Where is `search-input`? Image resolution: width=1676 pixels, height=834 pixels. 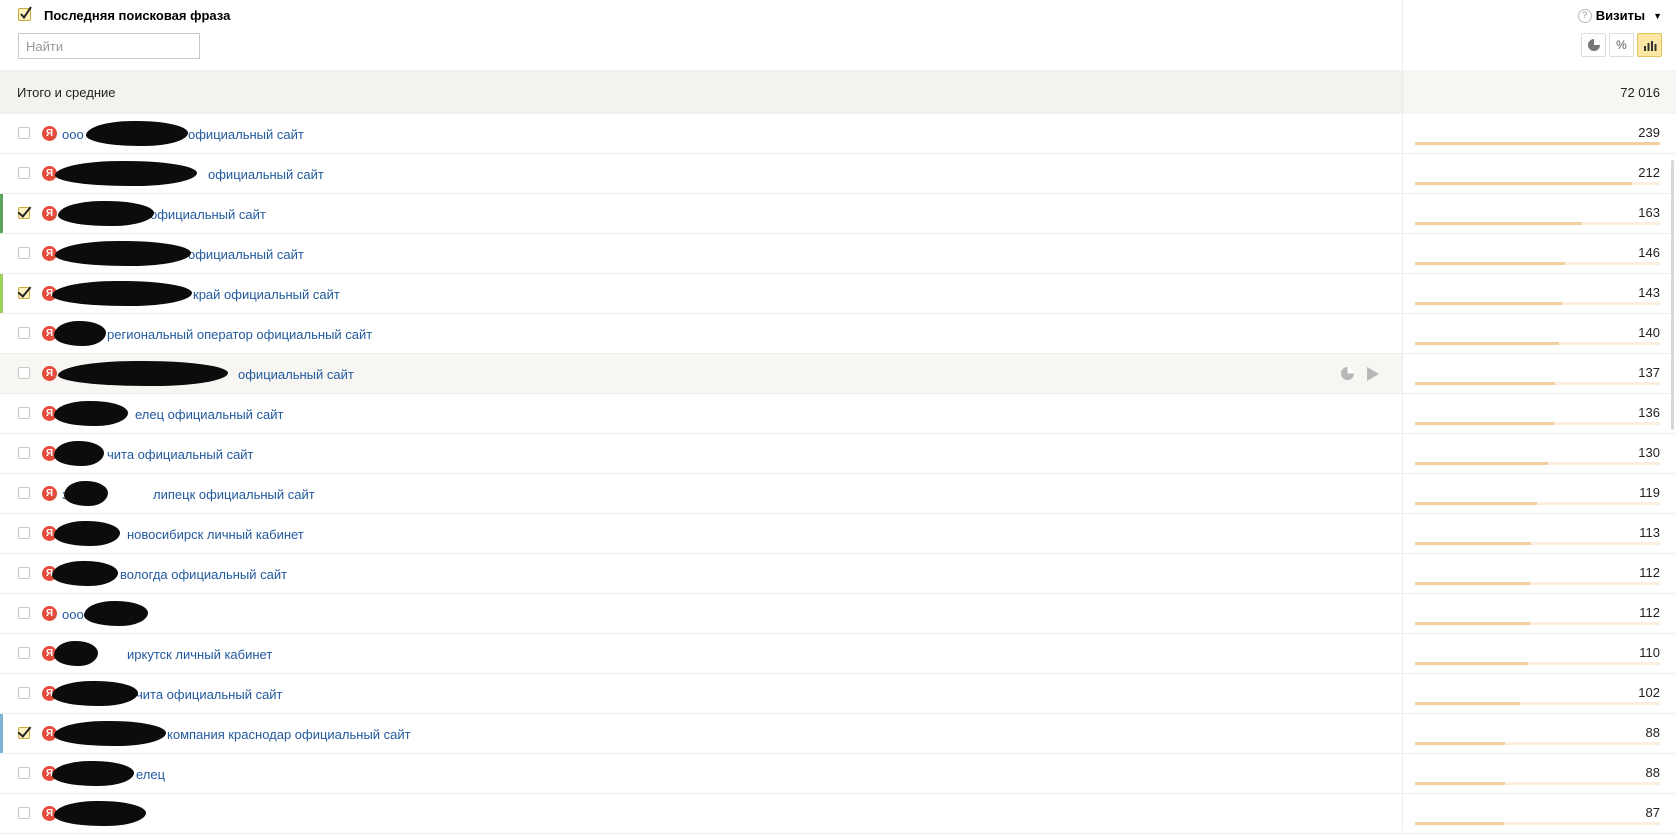 search-input is located at coordinates (109, 46).